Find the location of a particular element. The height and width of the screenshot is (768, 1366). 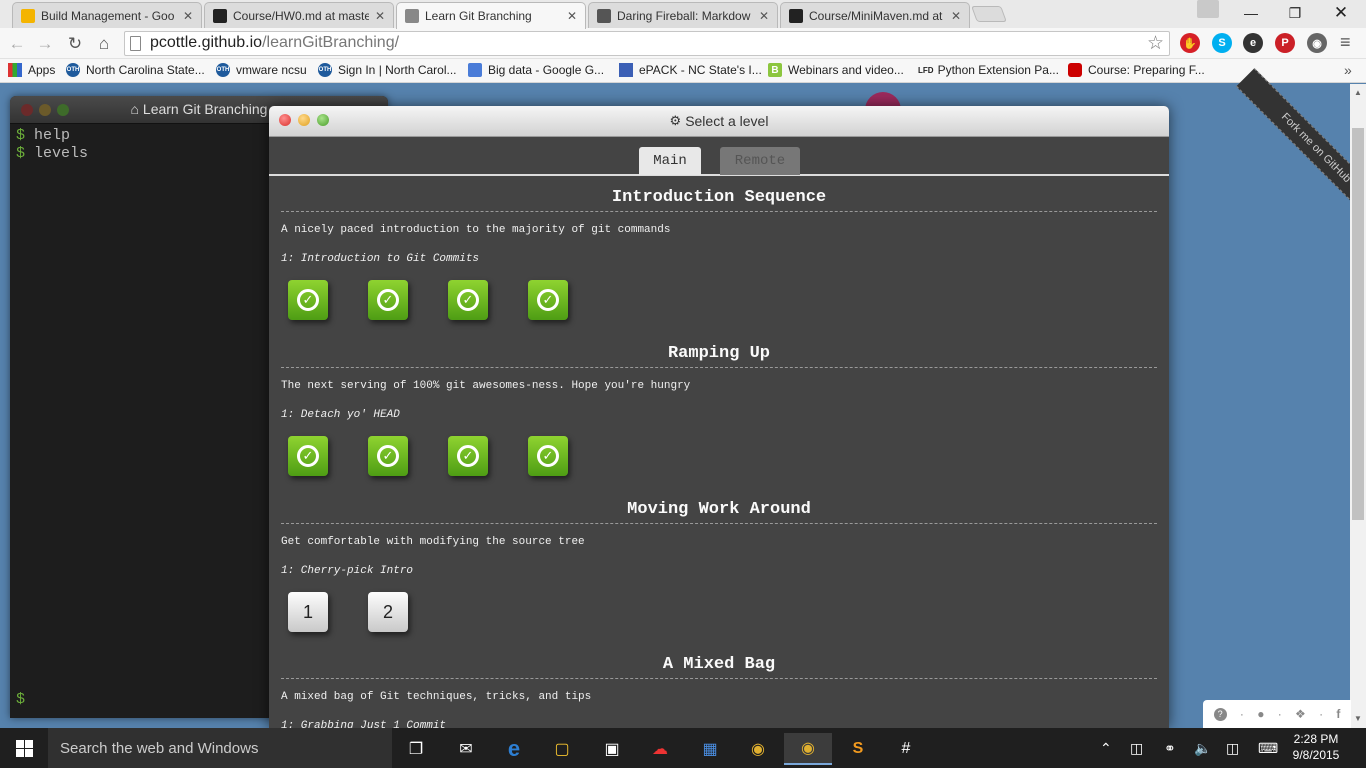

modal-titlebar: ⚙ Select a level is located at coordinates (719, 121).